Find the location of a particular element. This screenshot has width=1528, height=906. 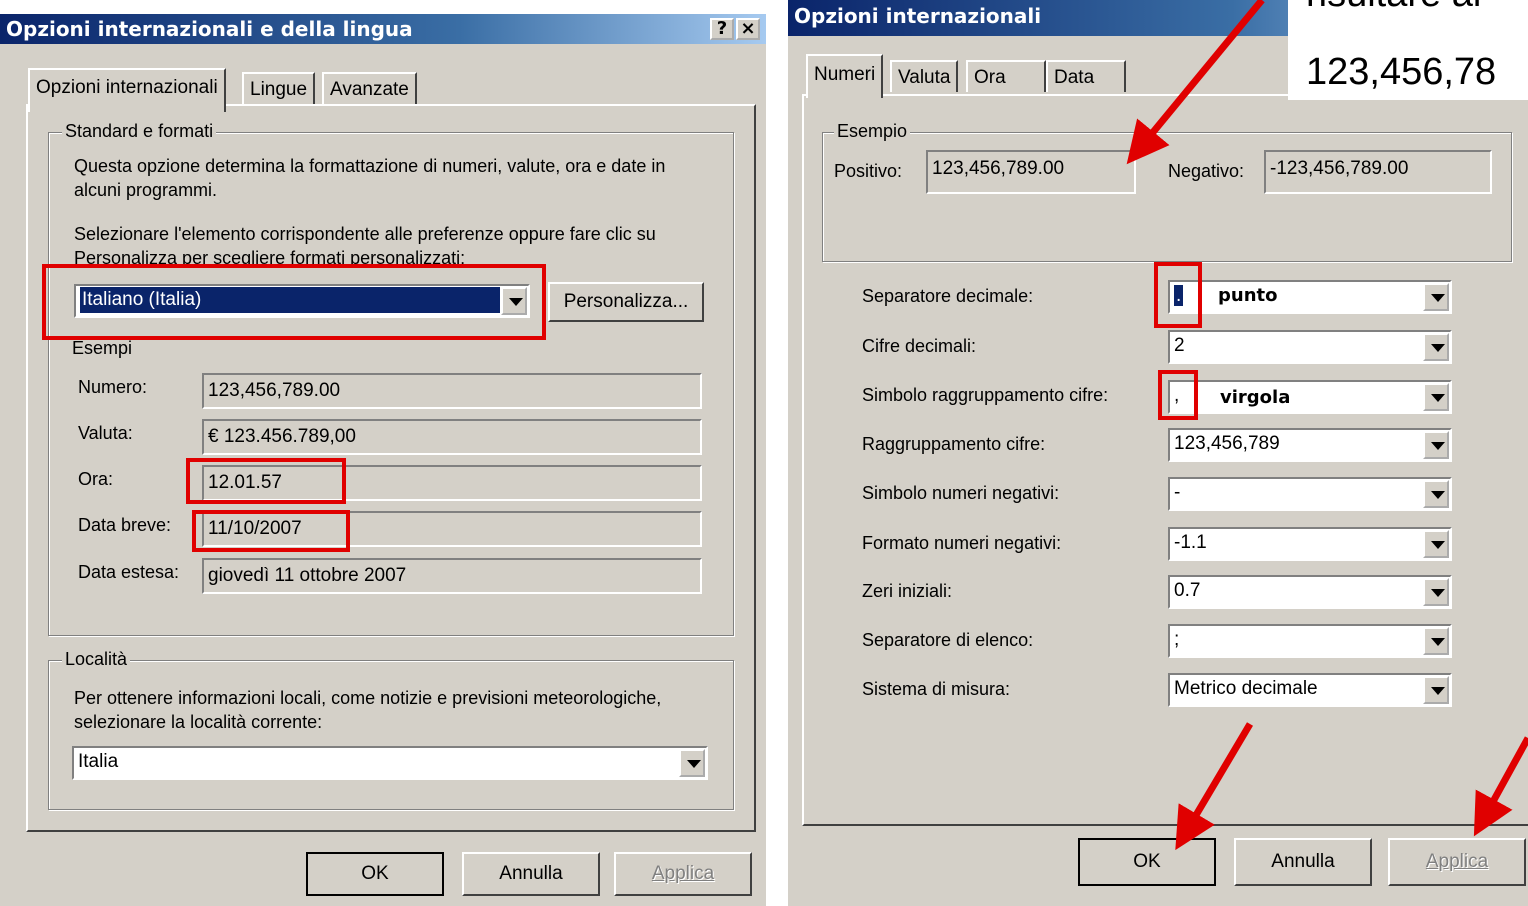

tab-opzioni-internazionali: Opzioni internazionali is located at coordinates (127, 90).